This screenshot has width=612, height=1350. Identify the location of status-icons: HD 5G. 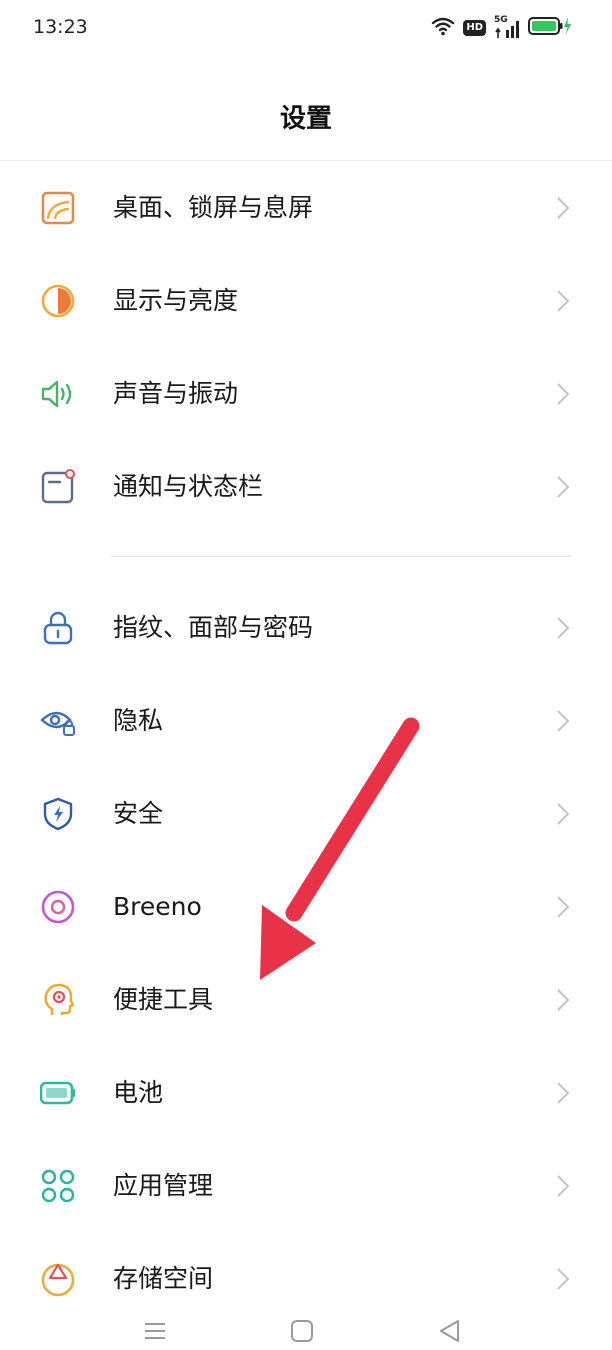
(501, 28).